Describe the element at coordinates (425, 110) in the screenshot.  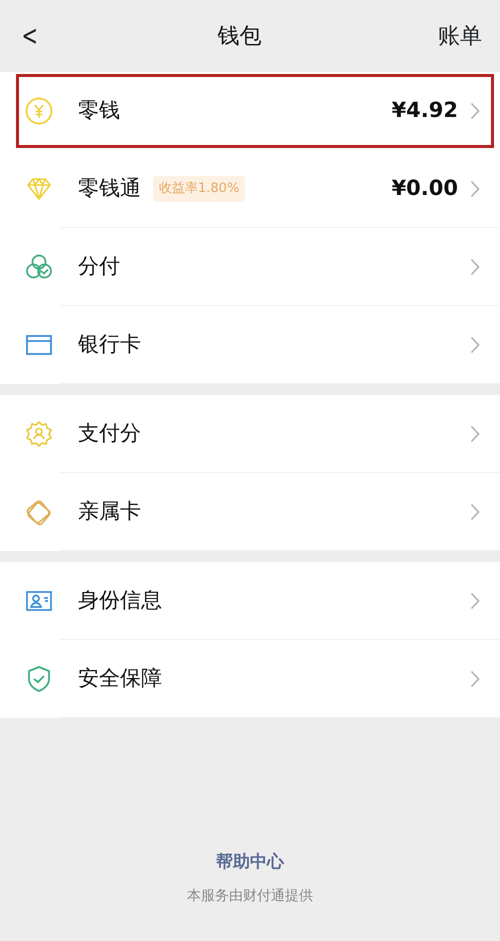
I see `amount: ¥4.92` at that location.